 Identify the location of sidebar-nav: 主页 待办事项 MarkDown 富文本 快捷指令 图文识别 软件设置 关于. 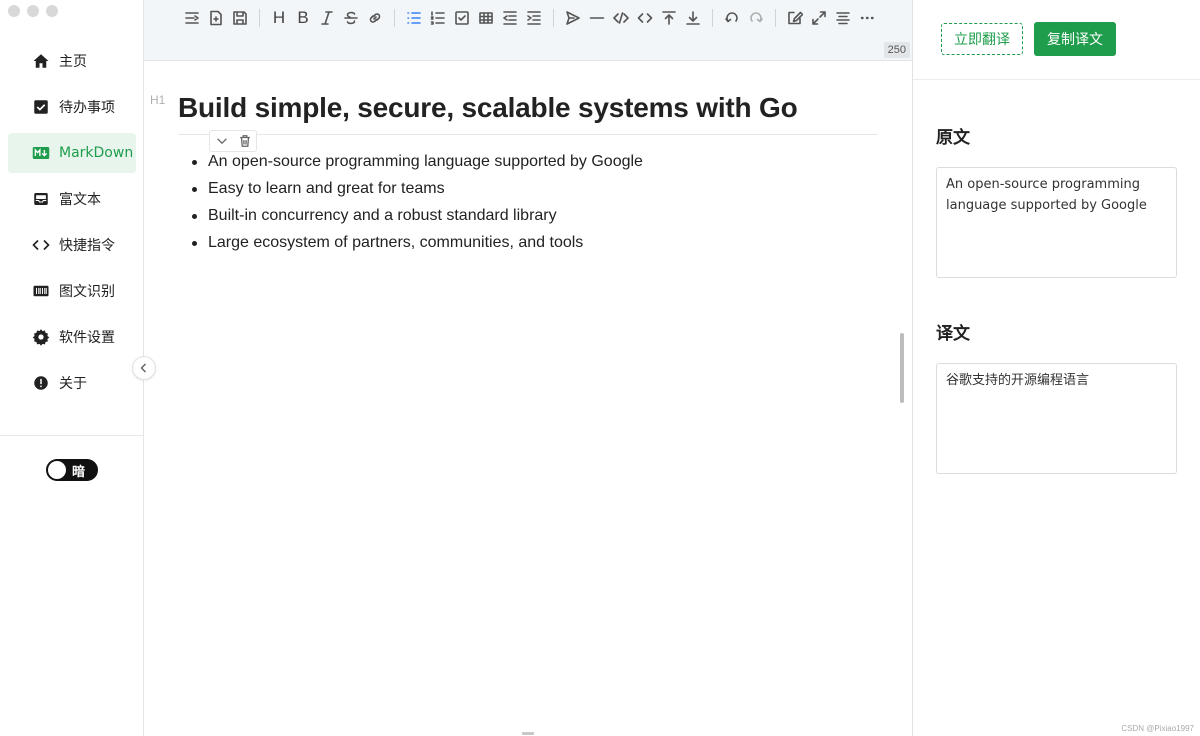
(72, 225).